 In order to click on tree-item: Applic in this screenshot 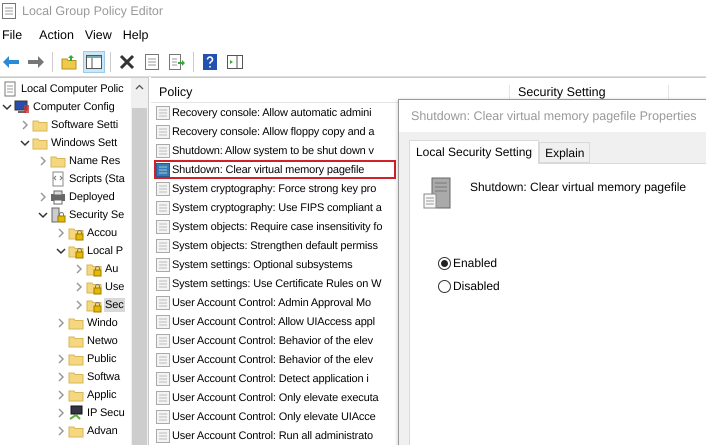, I will do `click(102, 395)`.